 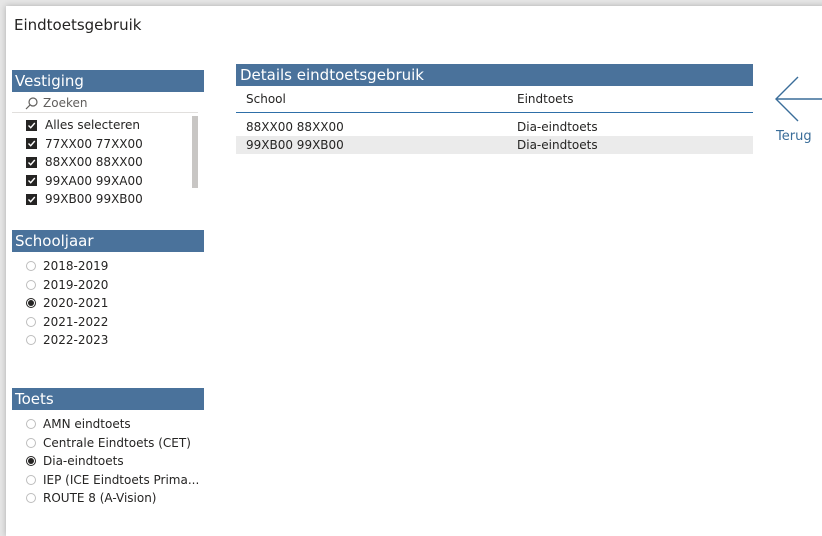 I want to click on toets-item: Centrale Eindtoets (CET), so click(x=108, y=443).